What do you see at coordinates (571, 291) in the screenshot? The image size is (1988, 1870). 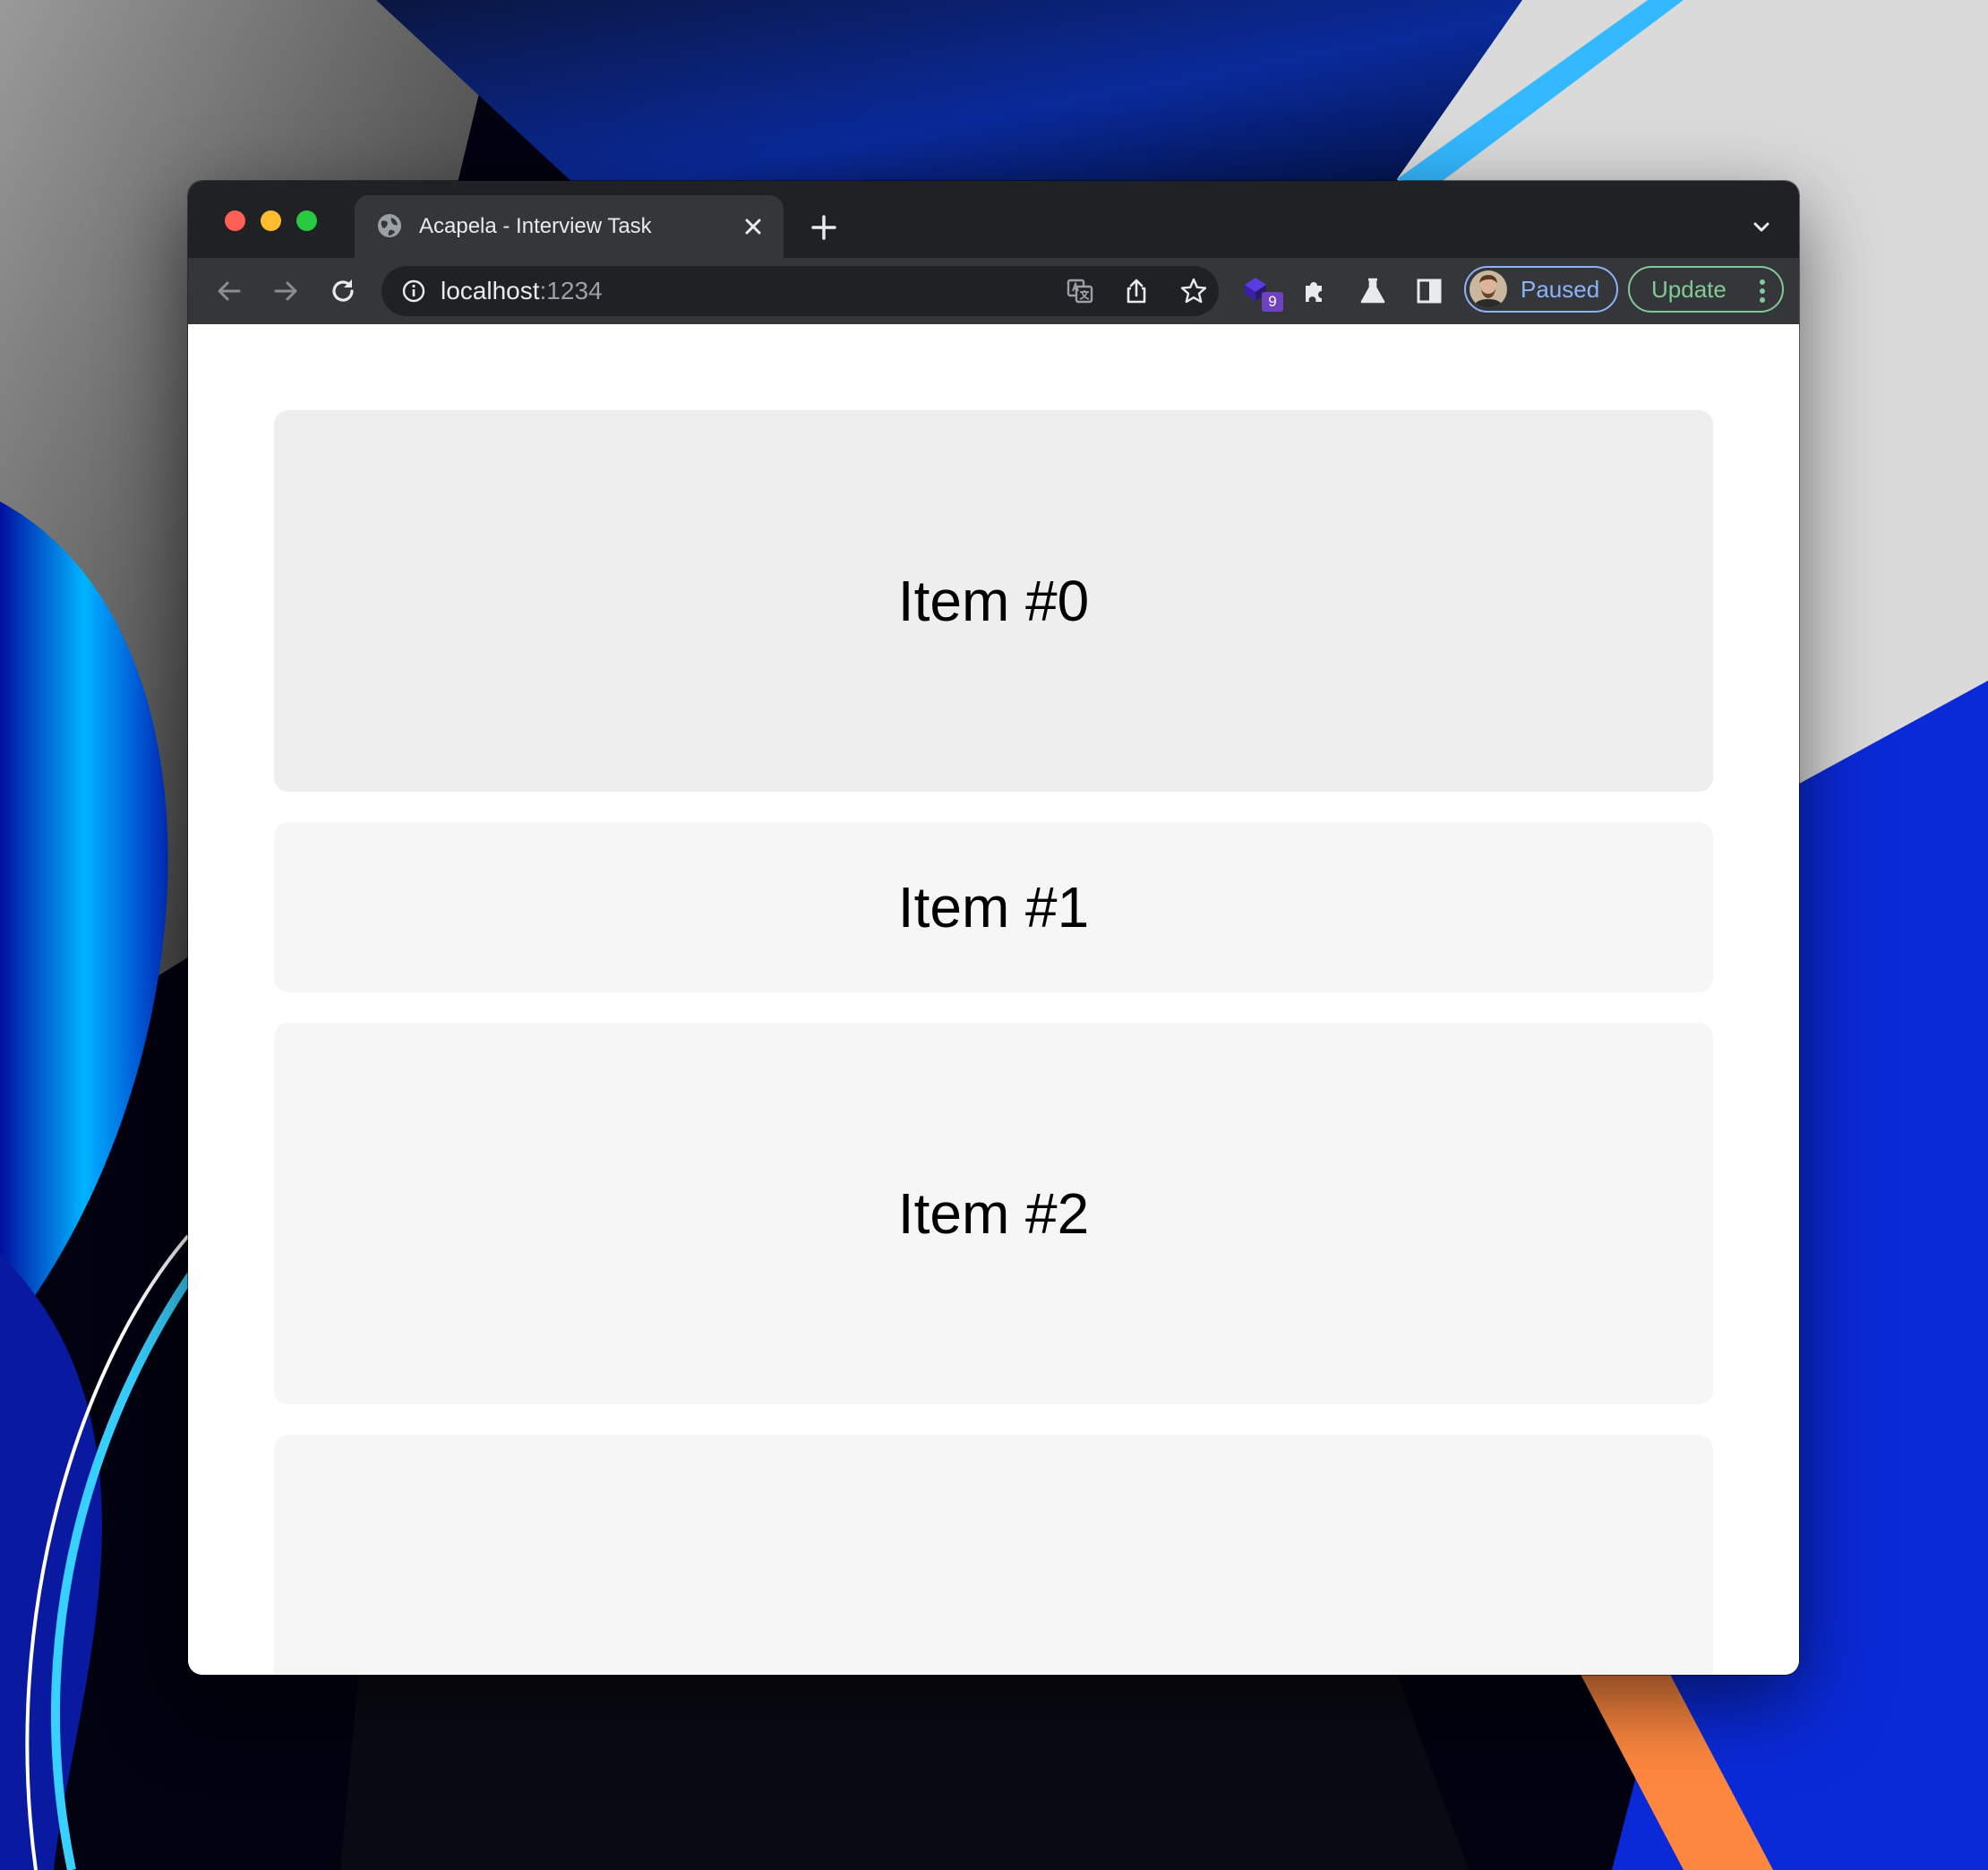 I see `url-port: :1234` at bounding box center [571, 291].